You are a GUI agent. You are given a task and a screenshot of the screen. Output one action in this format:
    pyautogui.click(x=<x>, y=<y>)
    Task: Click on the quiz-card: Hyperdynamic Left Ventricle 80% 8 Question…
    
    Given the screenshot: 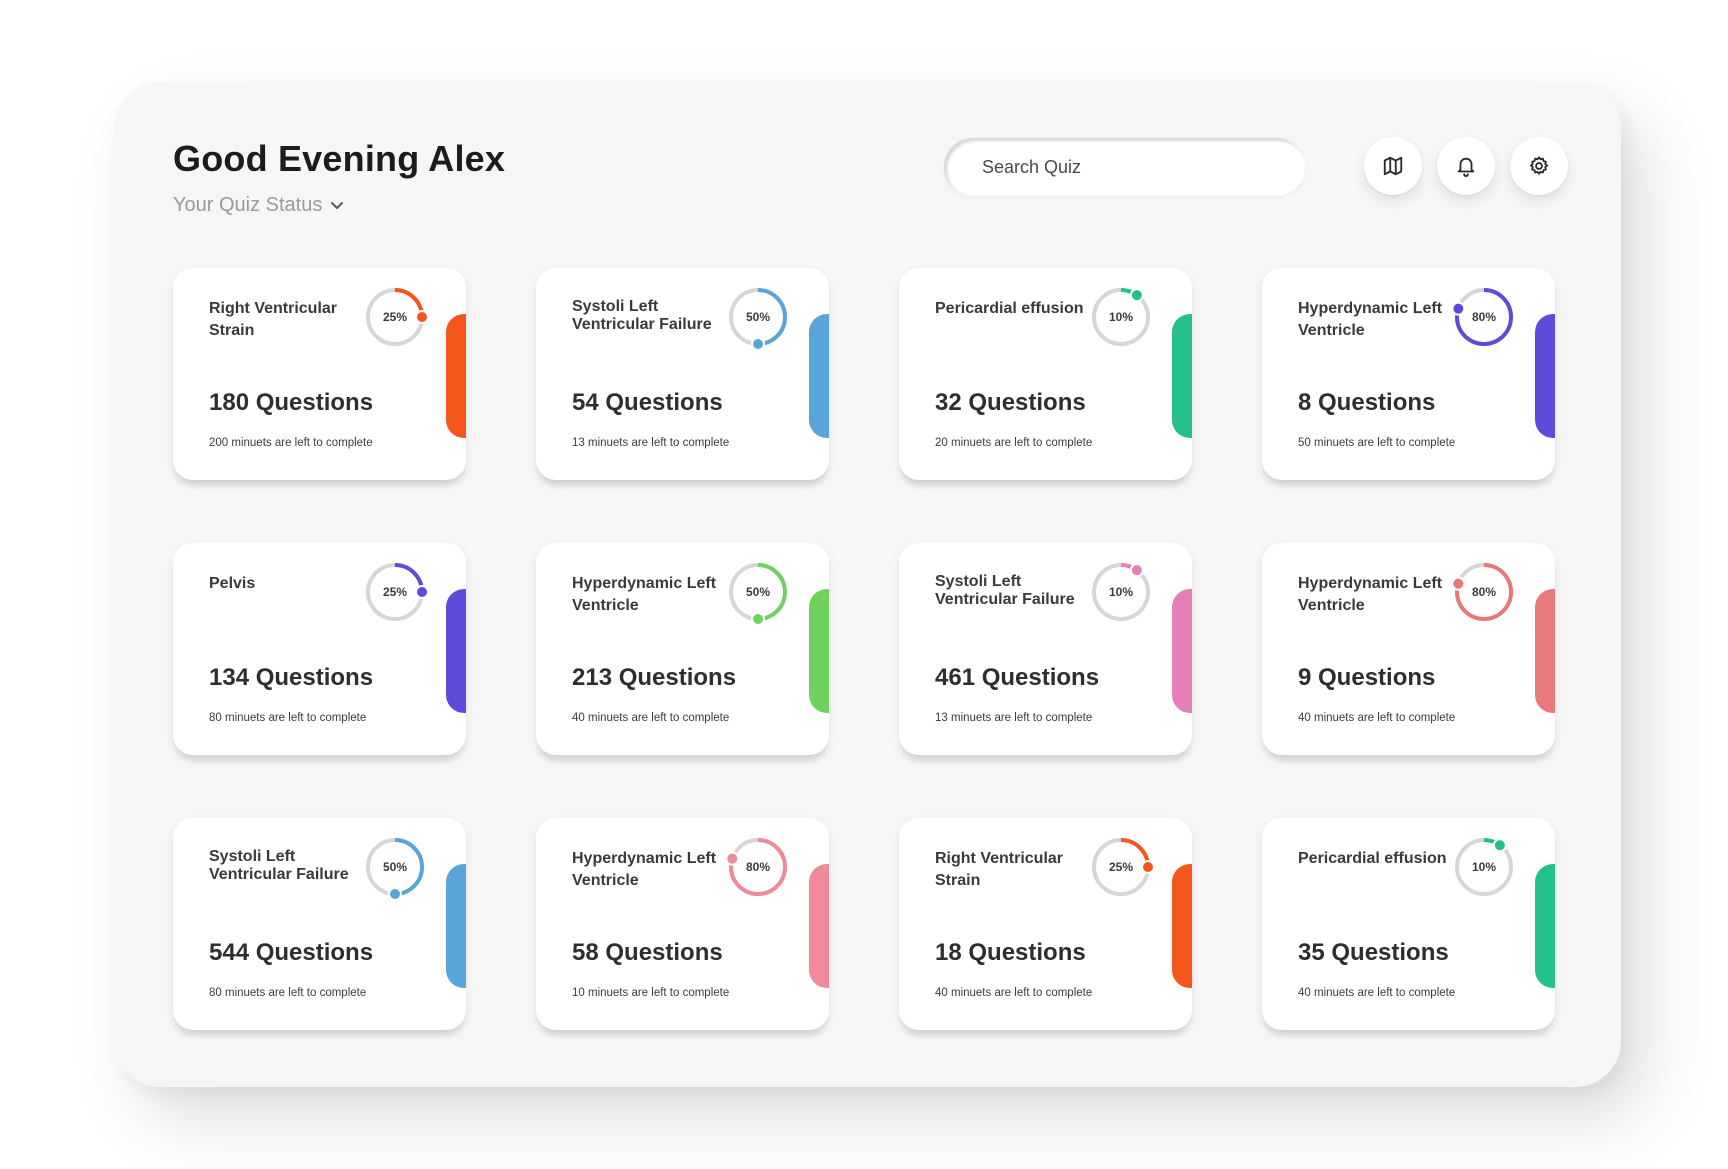 What is the action you would take?
    pyautogui.click(x=1408, y=374)
    